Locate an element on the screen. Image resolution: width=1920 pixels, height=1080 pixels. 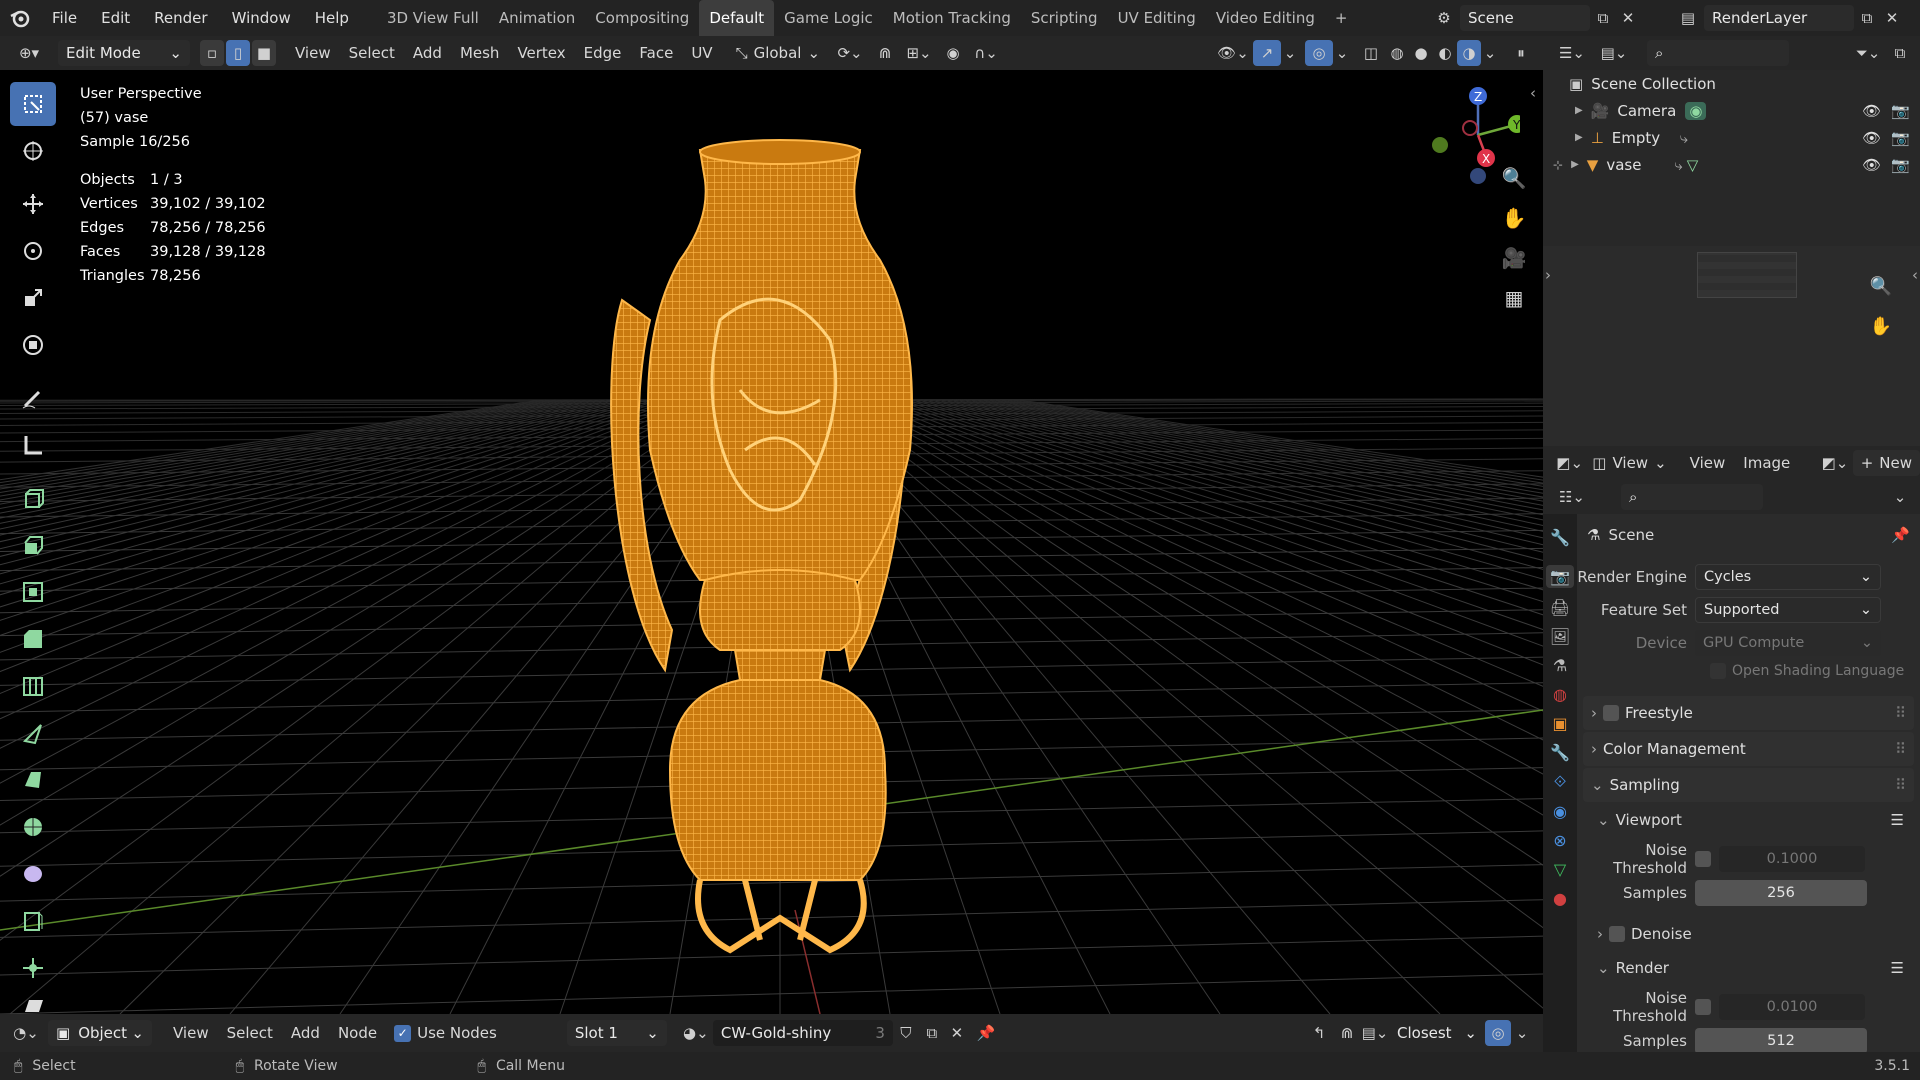
presets-icon: ☰ is located at coordinates (1897, 820).